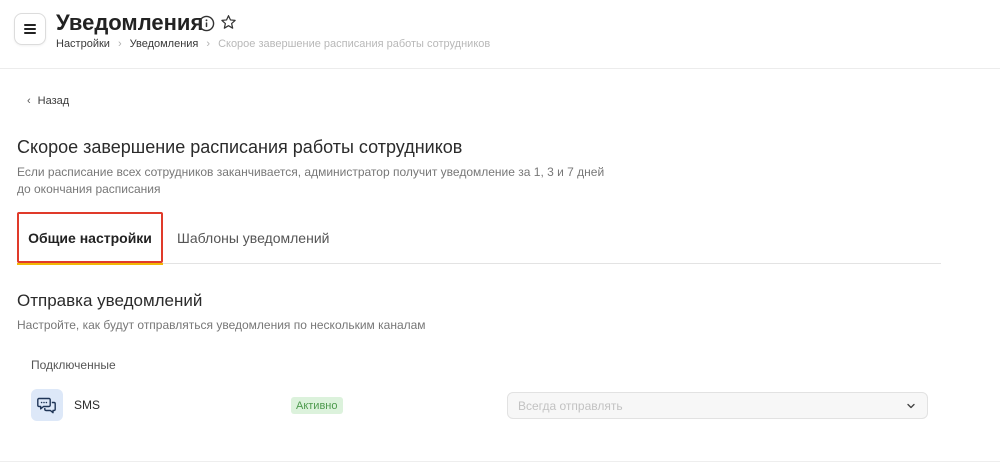 Image resolution: width=1000 pixels, height=463 pixels. I want to click on menu-button, so click(30, 29).